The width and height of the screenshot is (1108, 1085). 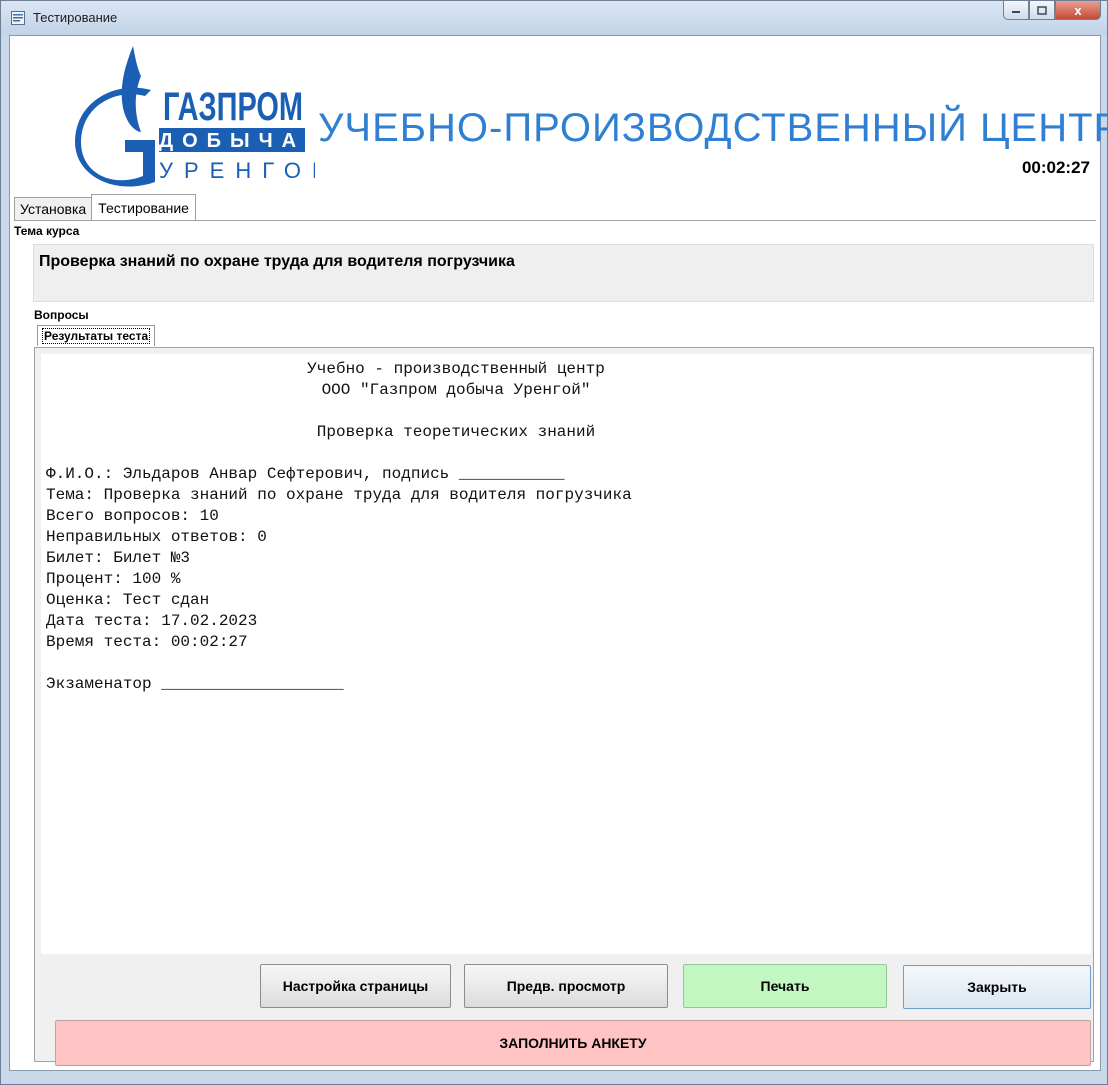 I want to click on preview-button: Предв. просмотр, so click(x=566, y=986).